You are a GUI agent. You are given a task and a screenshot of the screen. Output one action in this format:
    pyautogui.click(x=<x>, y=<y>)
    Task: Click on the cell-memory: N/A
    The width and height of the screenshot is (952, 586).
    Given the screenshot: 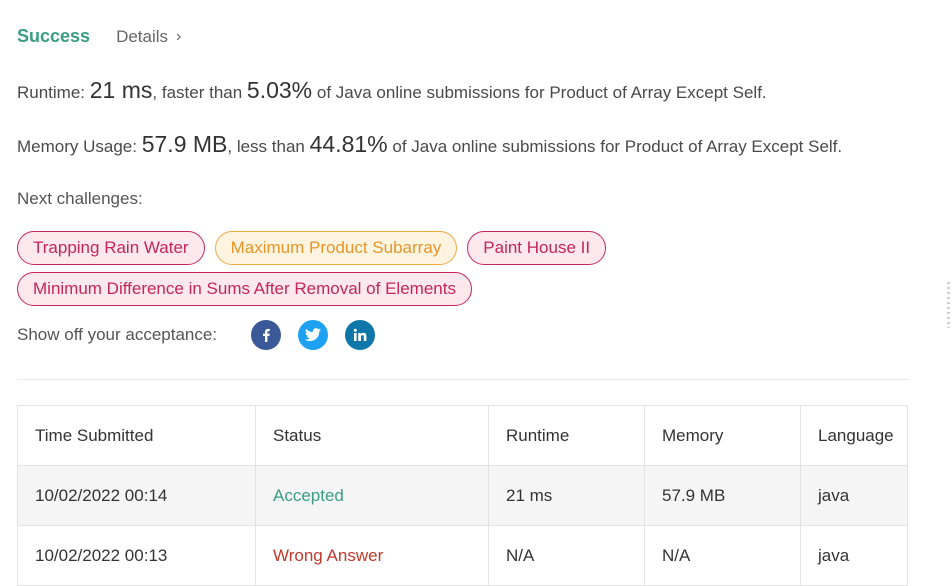 What is the action you would take?
    pyautogui.click(x=722, y=555)
    